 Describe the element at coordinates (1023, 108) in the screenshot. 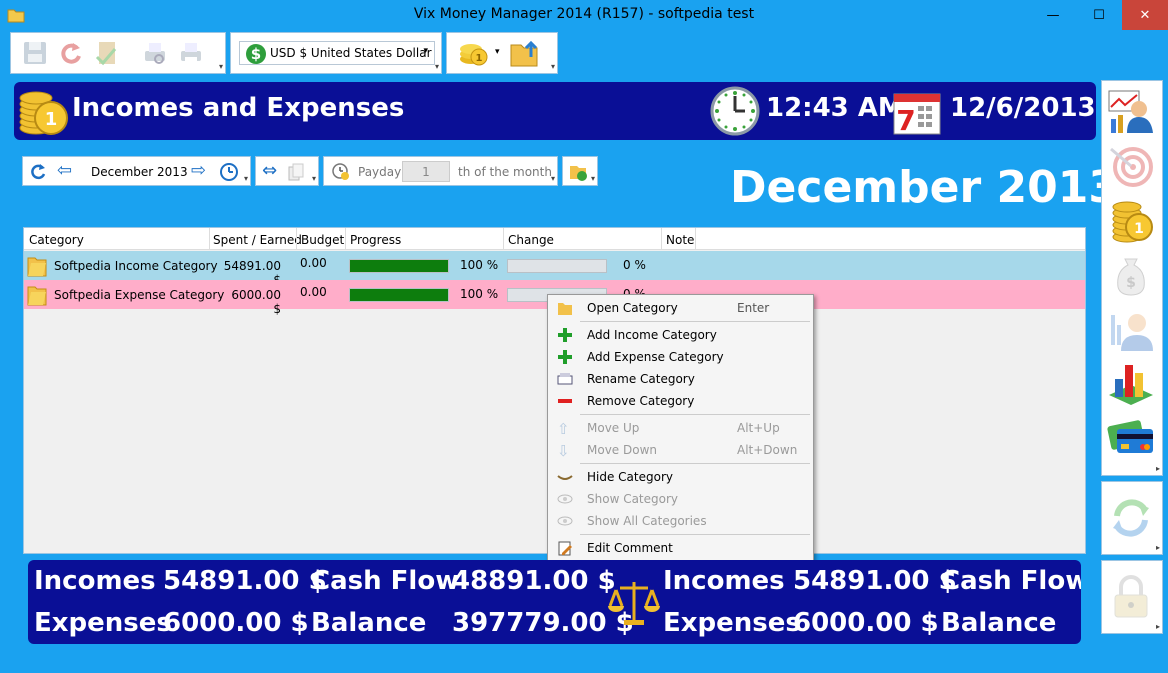

I see `clock-date: 12/6/2013` at that location.